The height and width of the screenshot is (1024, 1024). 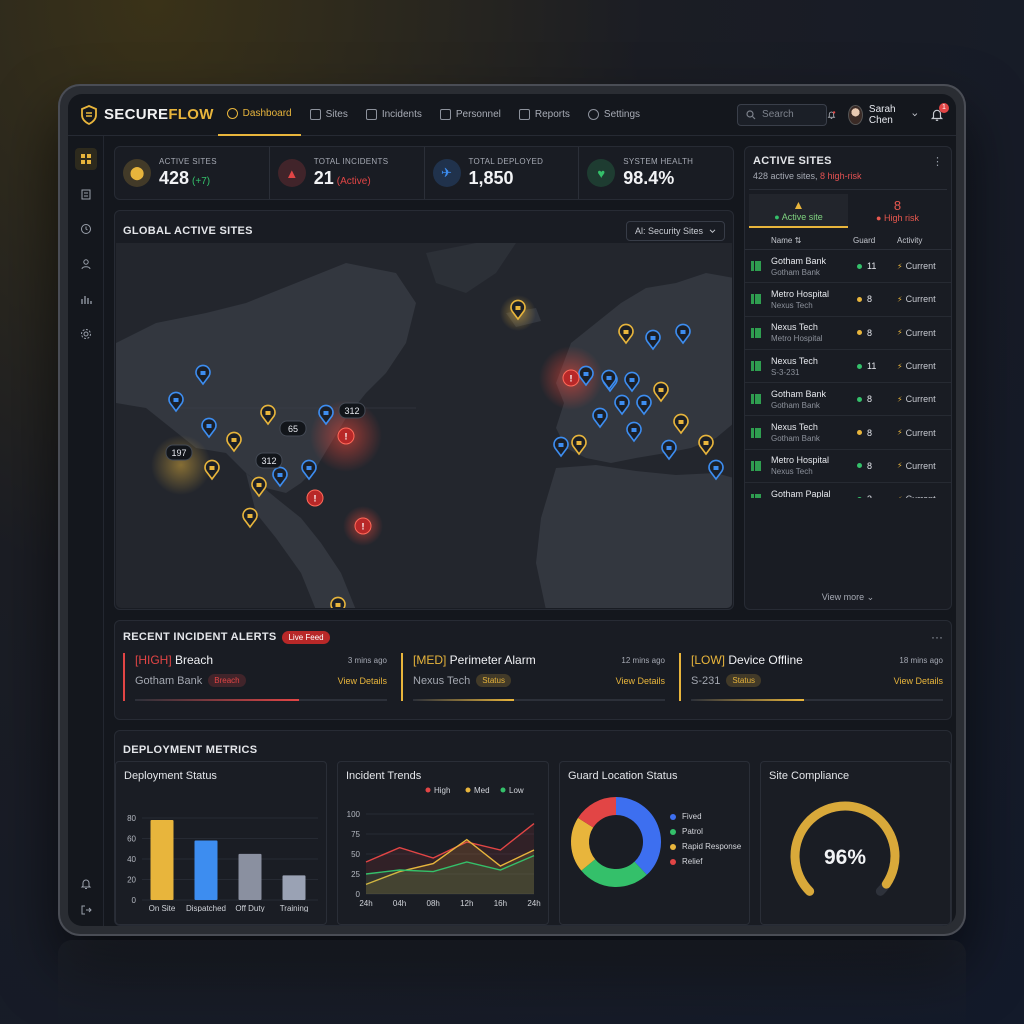 I want to click on nav-reports: Reports, so click(x=544, y=115).